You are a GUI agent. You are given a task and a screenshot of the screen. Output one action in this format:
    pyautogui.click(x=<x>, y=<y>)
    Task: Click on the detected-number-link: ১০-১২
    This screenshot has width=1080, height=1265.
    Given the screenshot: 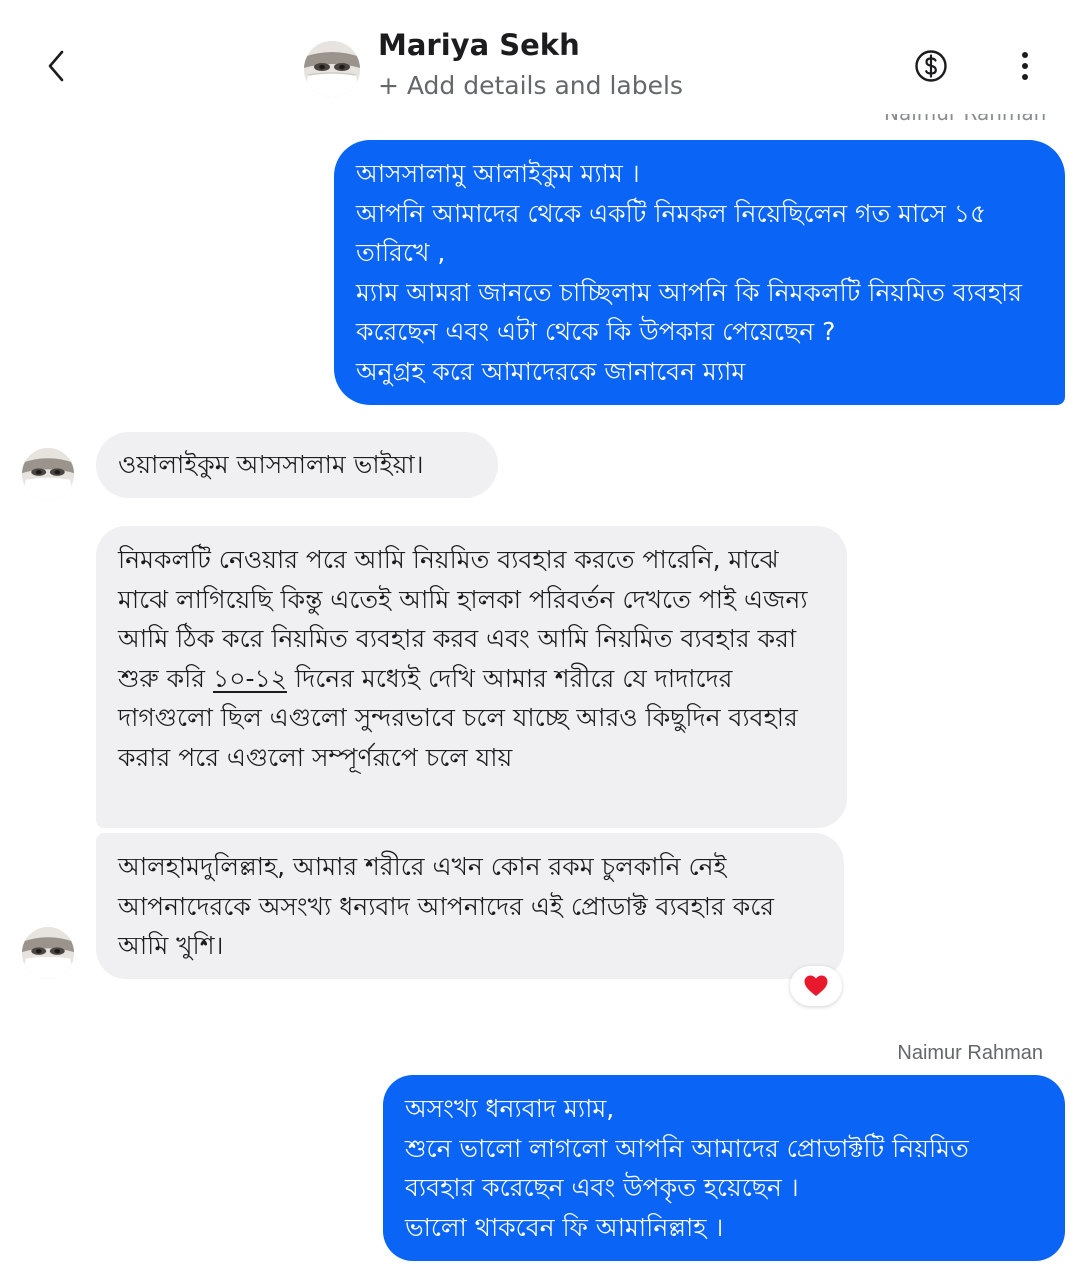 What is the action you would take?
    pyautogui.click(x=250, y=678)
    